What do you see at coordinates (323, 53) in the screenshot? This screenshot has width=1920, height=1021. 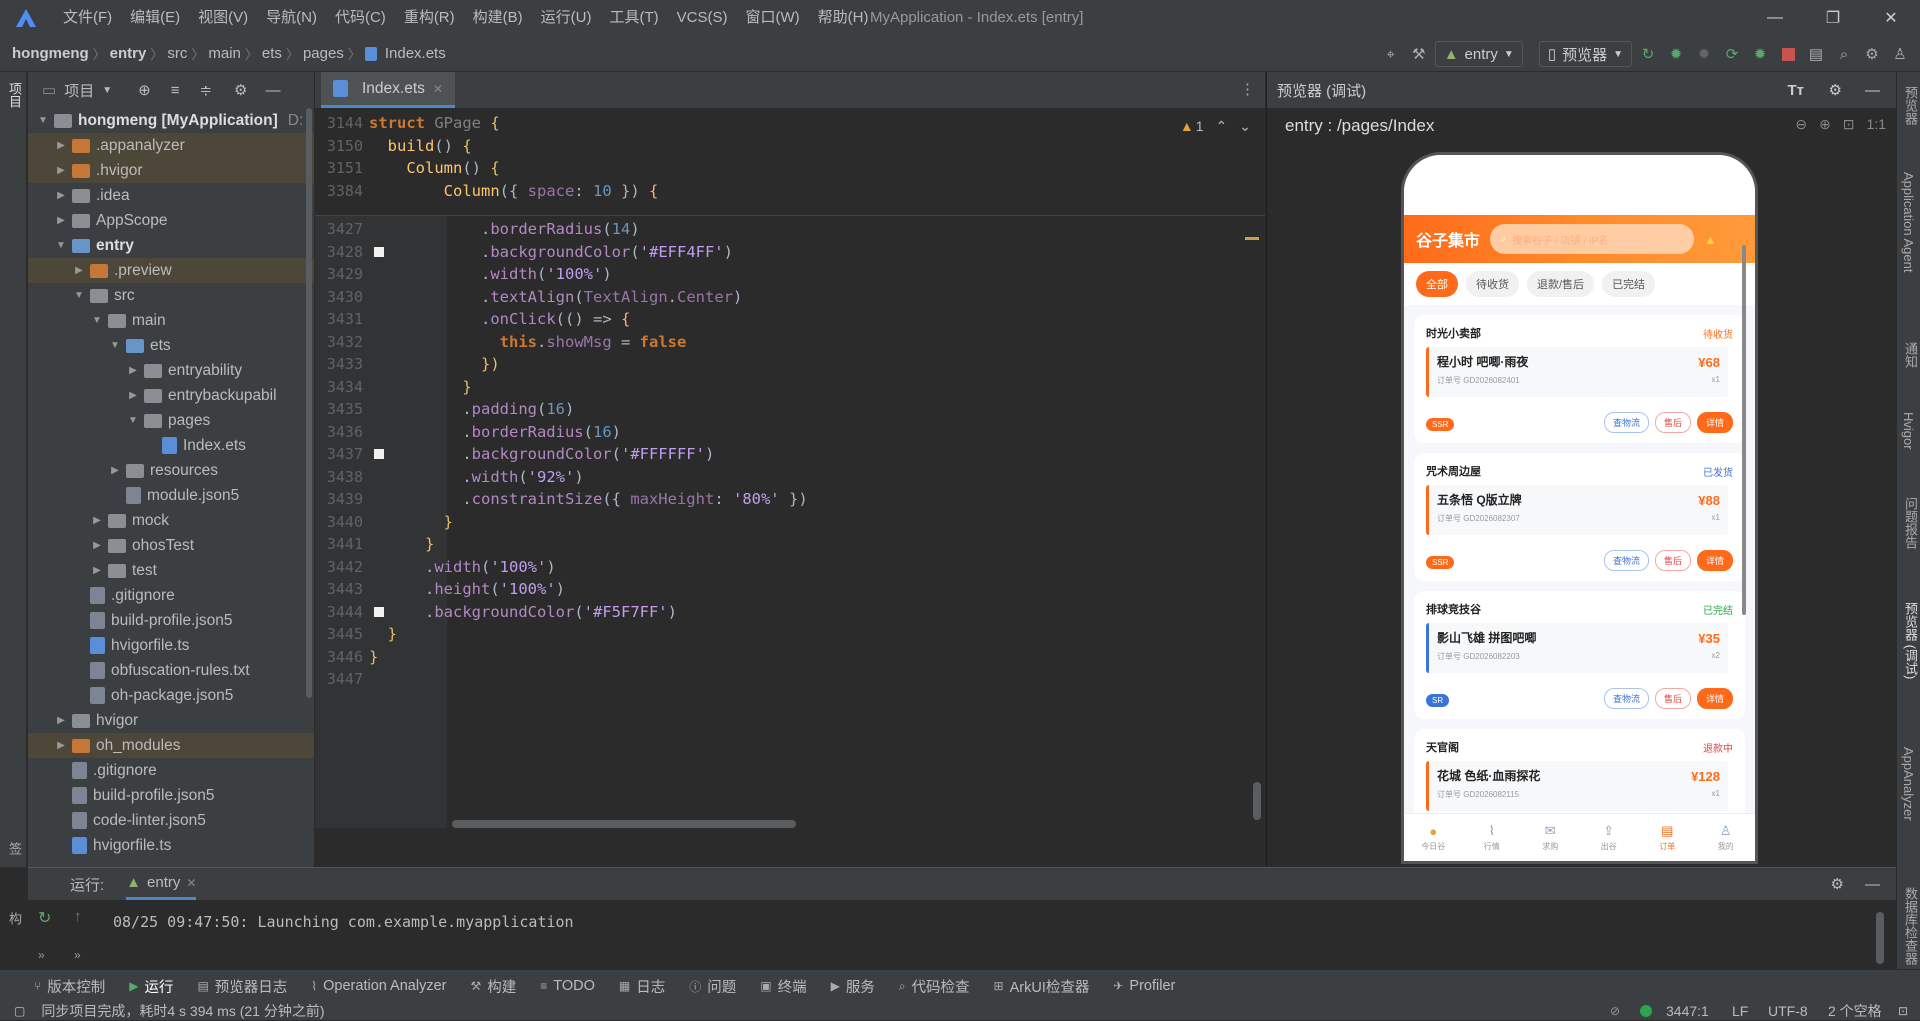 I see `breadcrumb-item: pages` at bounding box center [323, 53].